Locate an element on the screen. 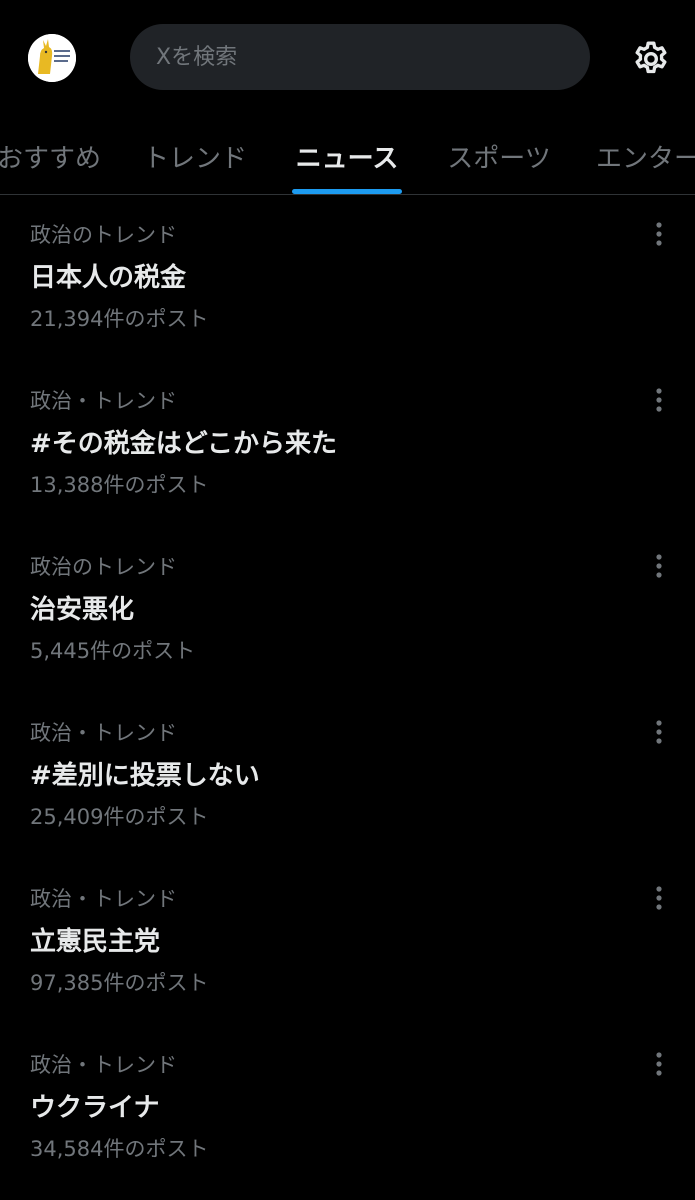 The image size is (695, 1200). tab-label: スポーツ is located at coordinates (499, 158).